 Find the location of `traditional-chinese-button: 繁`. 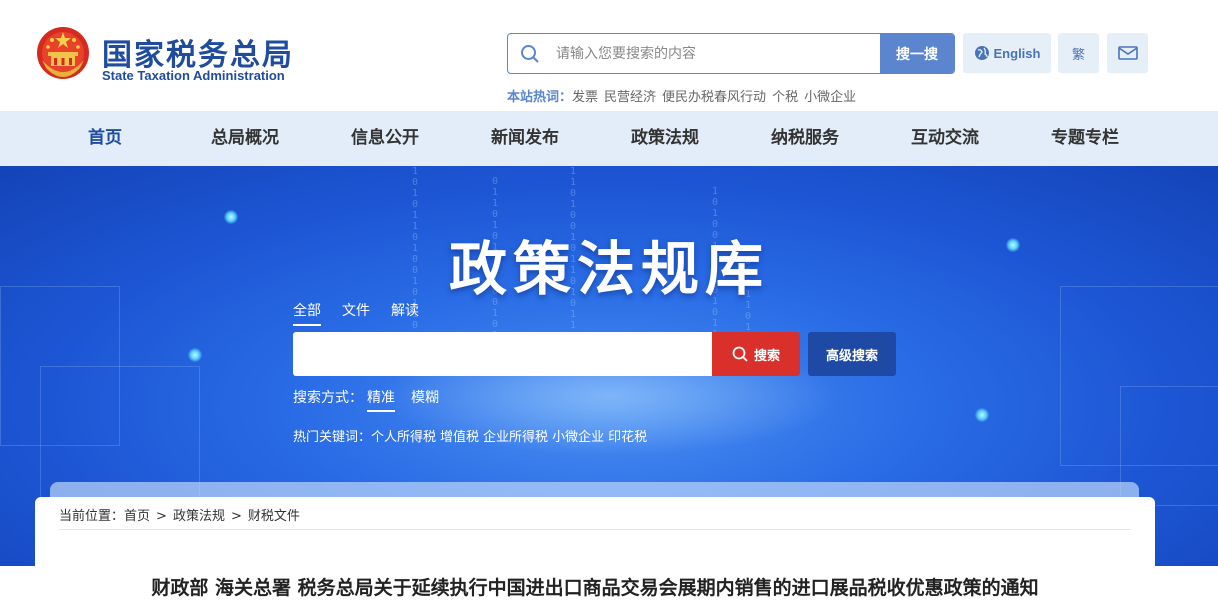

traditional-chinese-button: 繁 is located at coordinates (1078, 53).